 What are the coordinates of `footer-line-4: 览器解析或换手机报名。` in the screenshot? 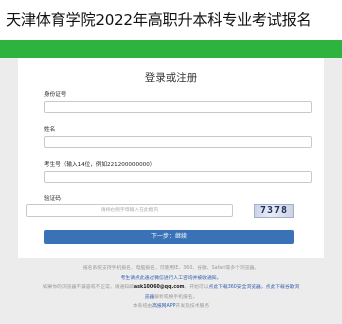 It's located at (171, 298).